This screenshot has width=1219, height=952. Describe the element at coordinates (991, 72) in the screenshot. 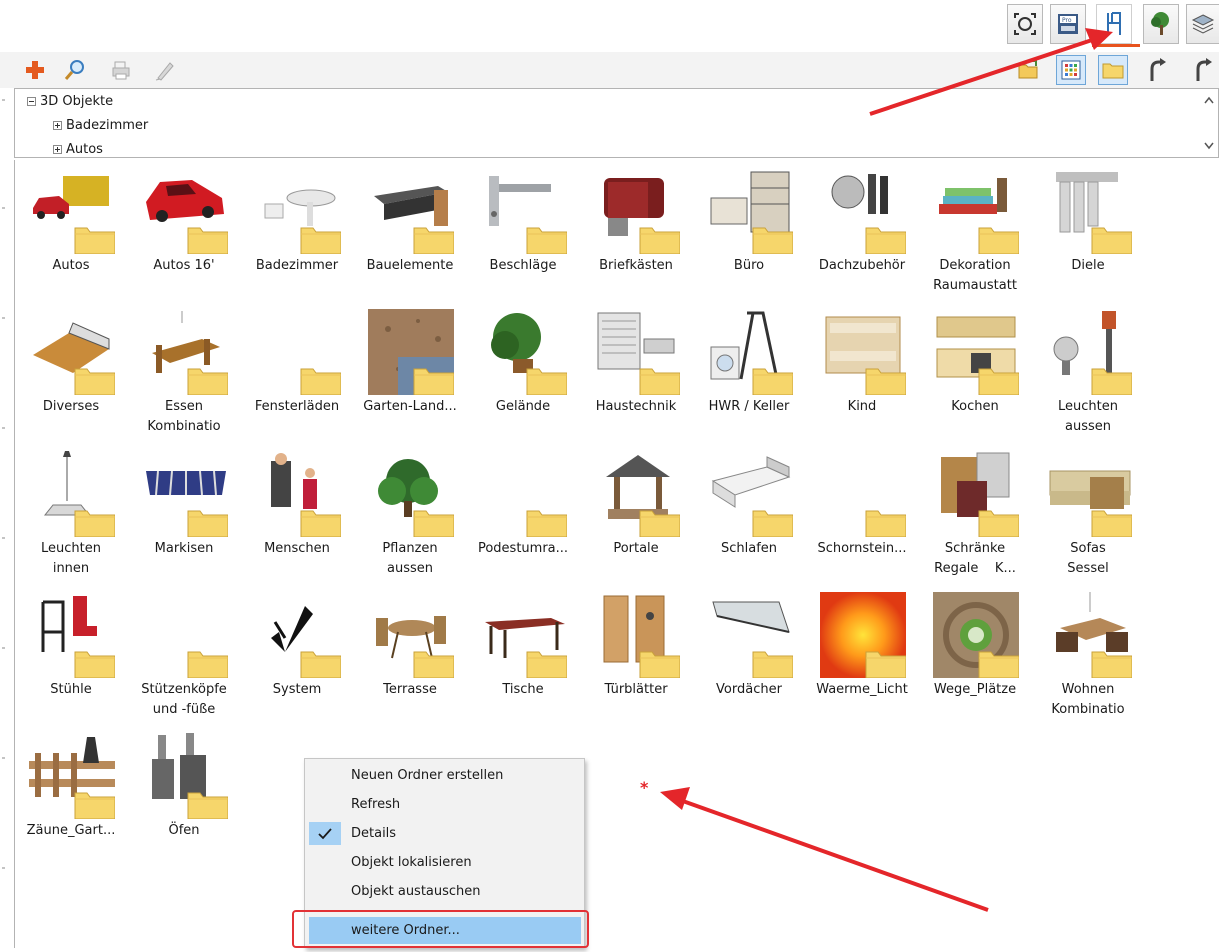

I see `arrow-to-objects-tab` at that location.